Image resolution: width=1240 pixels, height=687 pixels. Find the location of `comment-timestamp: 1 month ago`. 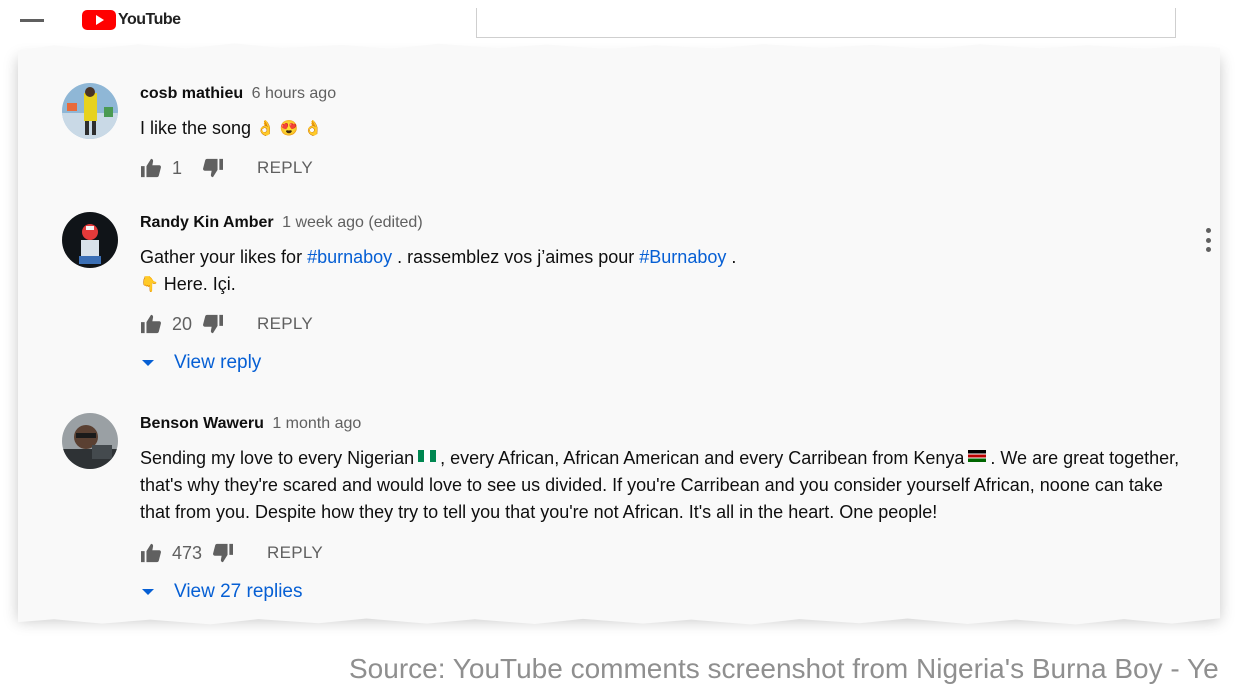

comment-timestamp: 1 month ago is located at coordinates (316, 423).